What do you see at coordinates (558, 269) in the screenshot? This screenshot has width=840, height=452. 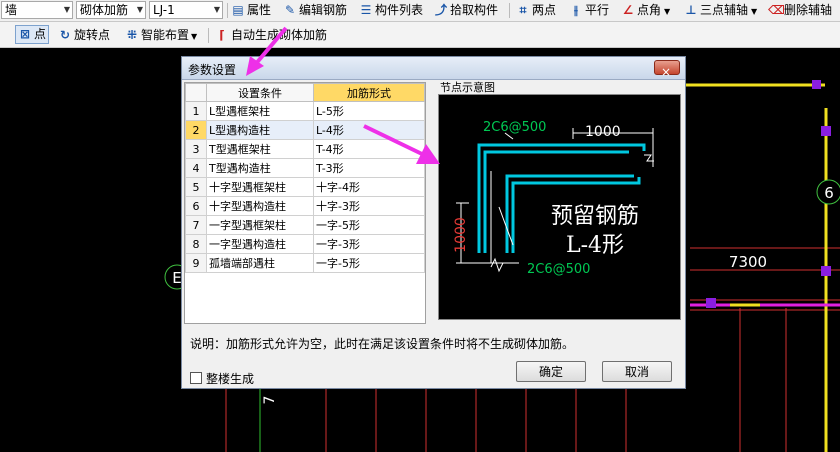 I see `rebar-label-bottom: 2C6@500` at bounding box center [558, 269].